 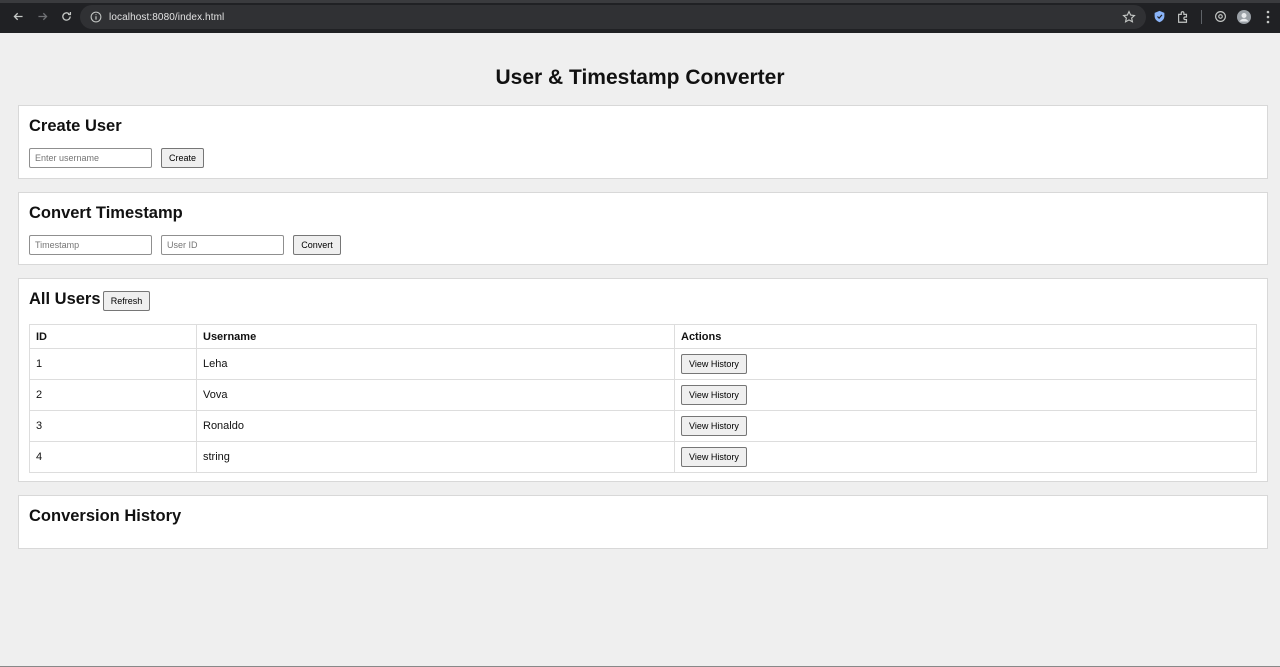 What do you see at coordinates (435, 426) in the screenshot?
I see `cell-username: Ronaldo` at bounding box center [435, 426].